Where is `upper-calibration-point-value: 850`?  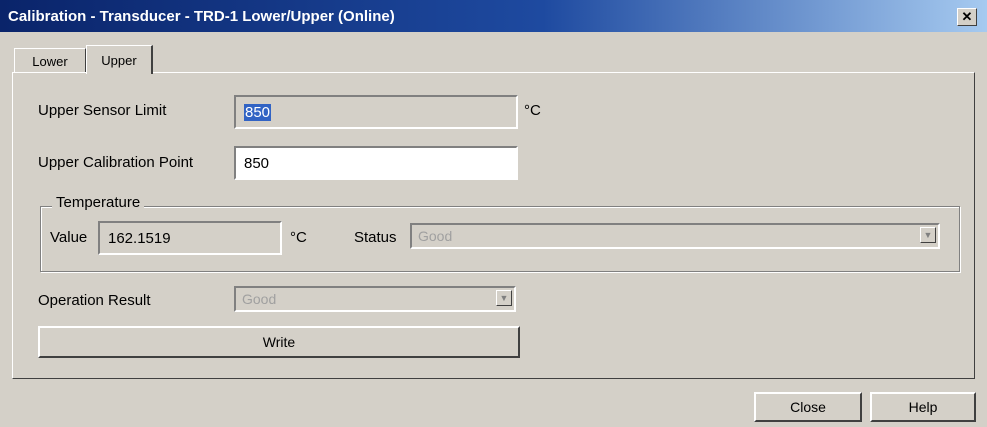
upper-calibration-point-value: 850 is located at coordinates (257, 163).